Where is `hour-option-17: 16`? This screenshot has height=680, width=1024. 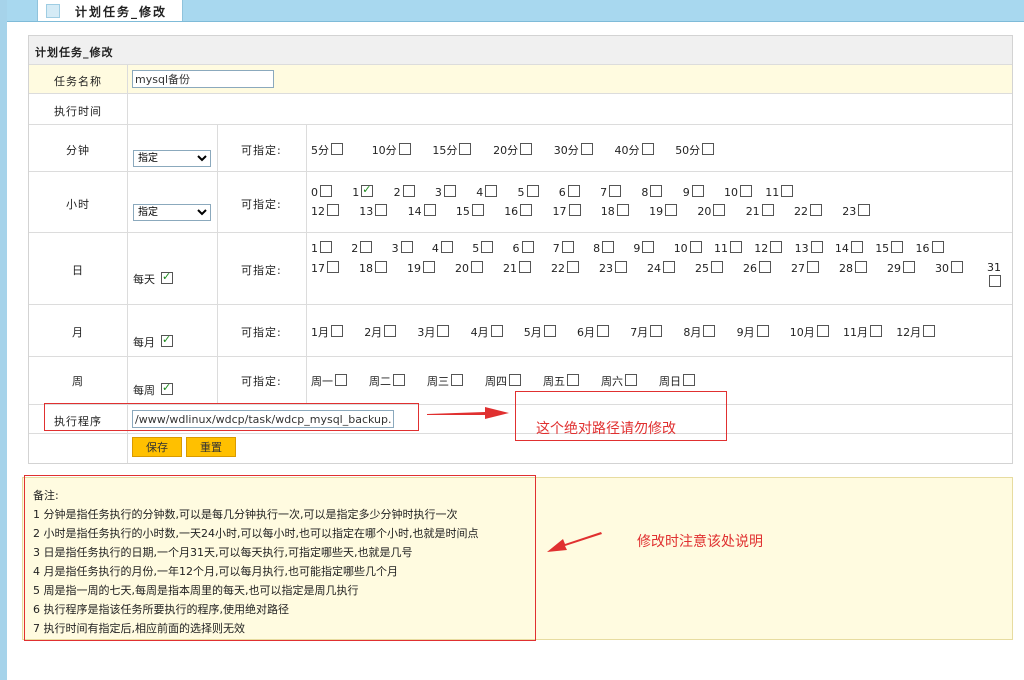 hour-option-17: 16 is located at coordinates (518, 211).